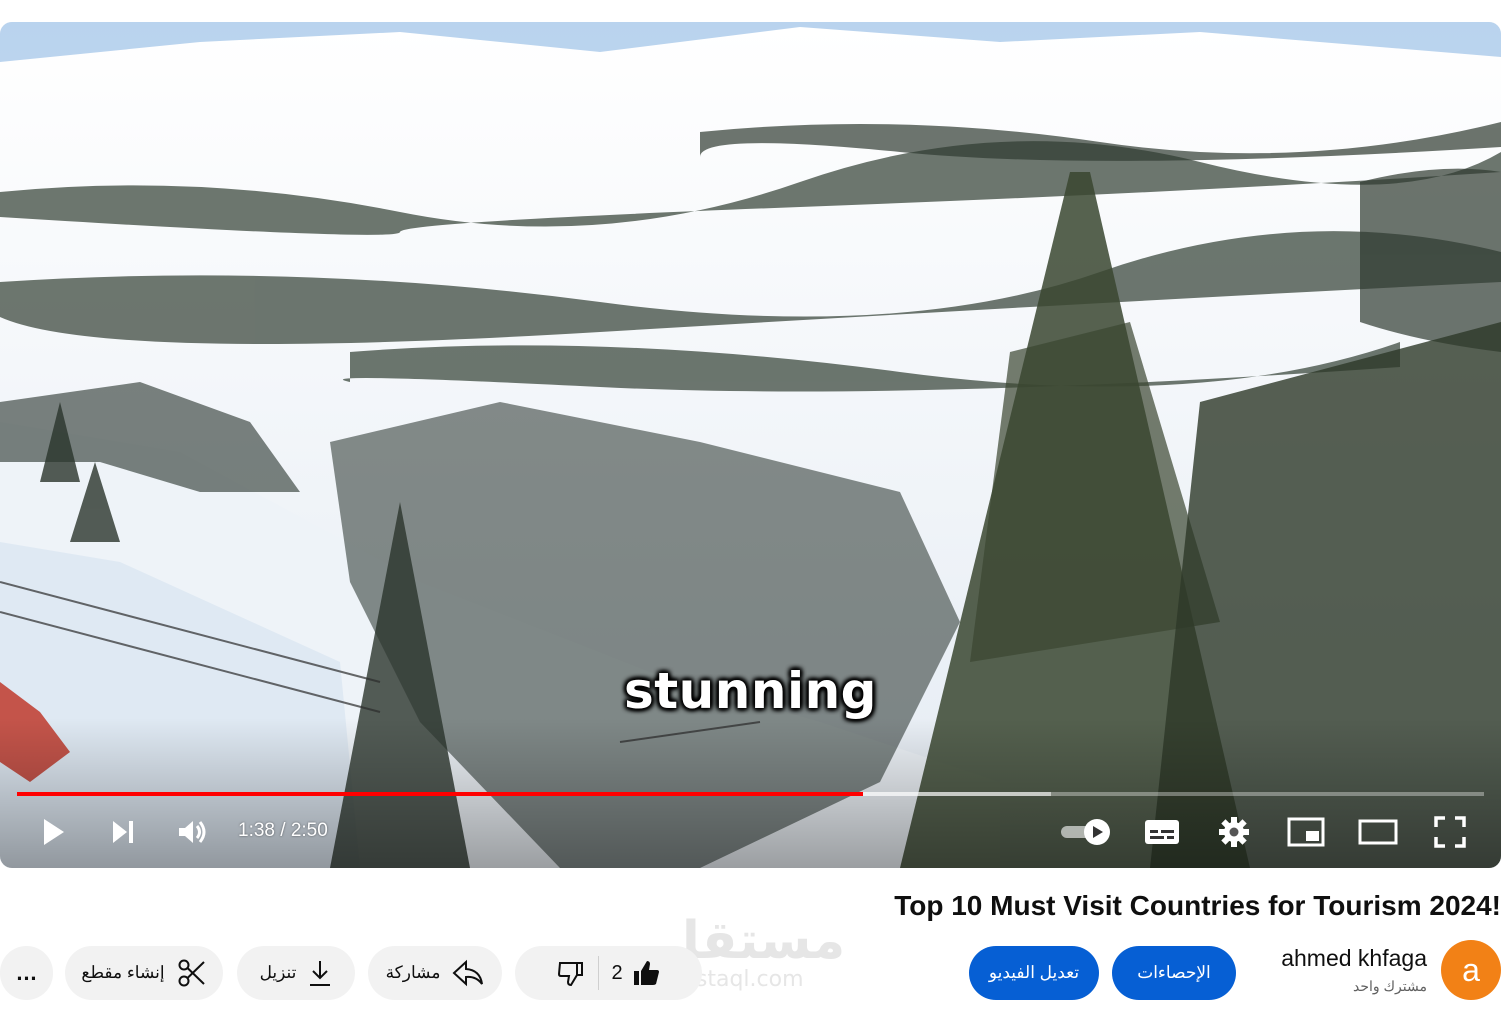 This screenshot has height=1018, width=1501. Describe the element at coordinates (278, 972) in the screenshot. I see `download-label: تنزيل` at that location.